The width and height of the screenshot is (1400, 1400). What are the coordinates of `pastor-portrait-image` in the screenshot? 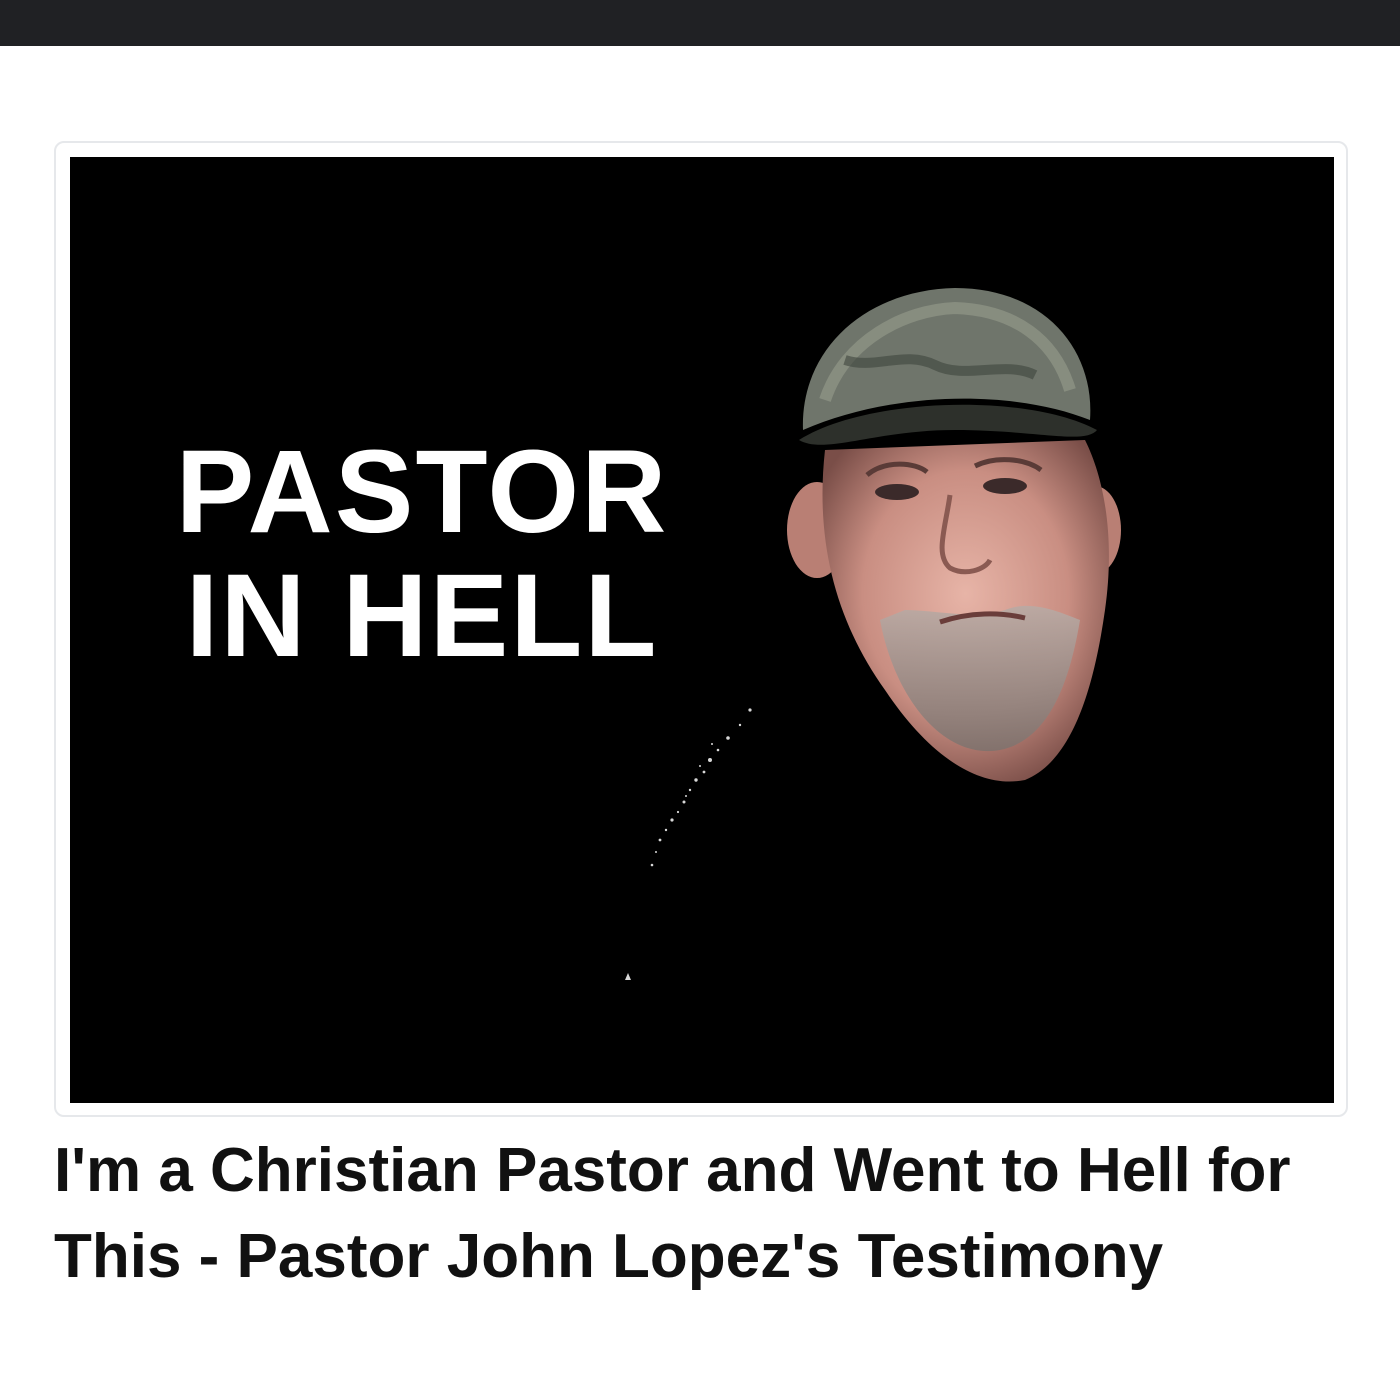 It's located at (954, 535).